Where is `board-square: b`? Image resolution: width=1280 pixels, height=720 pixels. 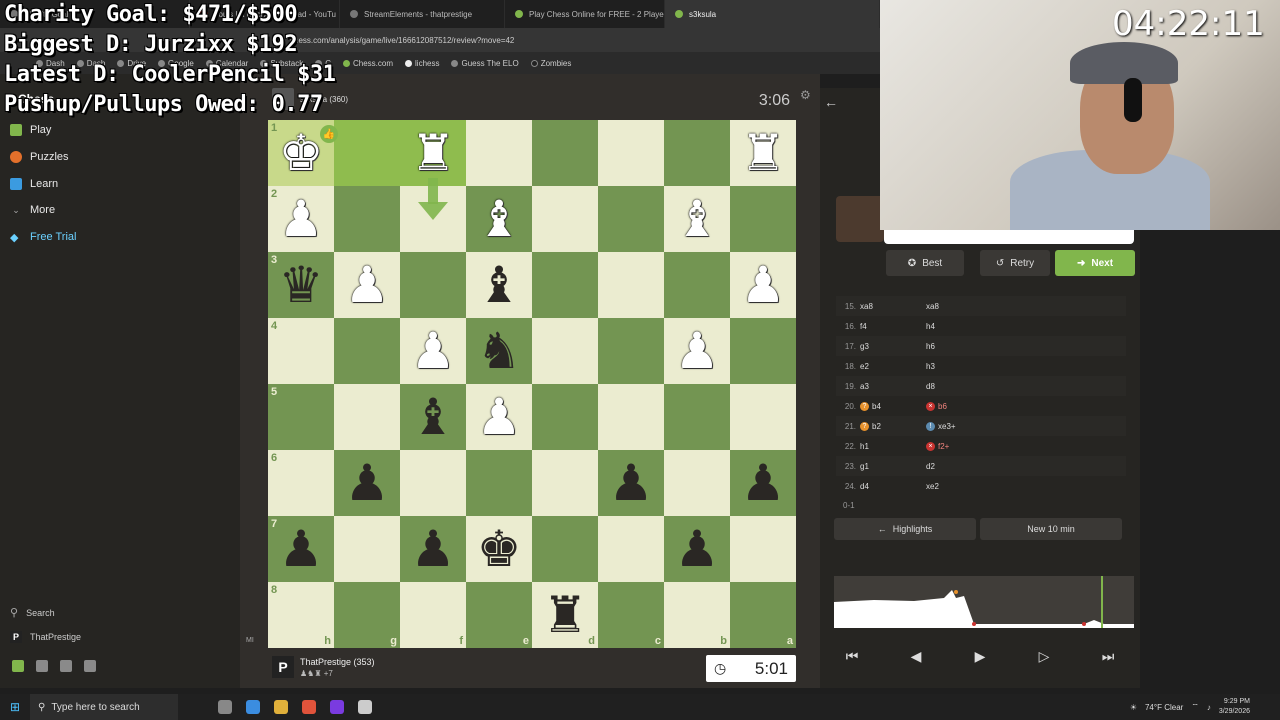 board-square: b is located at coordinates (697, 615).